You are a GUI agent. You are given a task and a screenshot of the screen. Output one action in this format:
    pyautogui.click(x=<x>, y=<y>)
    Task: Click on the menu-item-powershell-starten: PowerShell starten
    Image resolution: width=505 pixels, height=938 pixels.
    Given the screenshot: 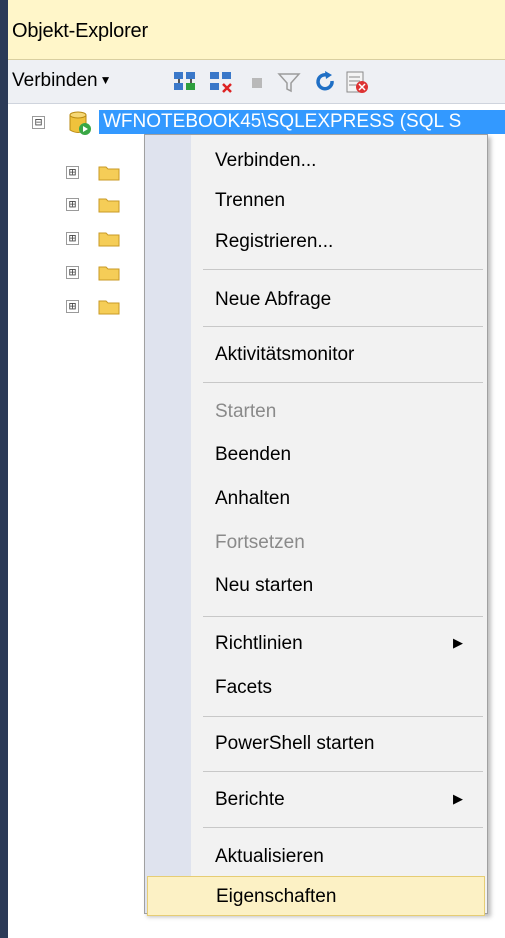 What is the action you would take?
    pyautogui.click(x=316, y=744)
    